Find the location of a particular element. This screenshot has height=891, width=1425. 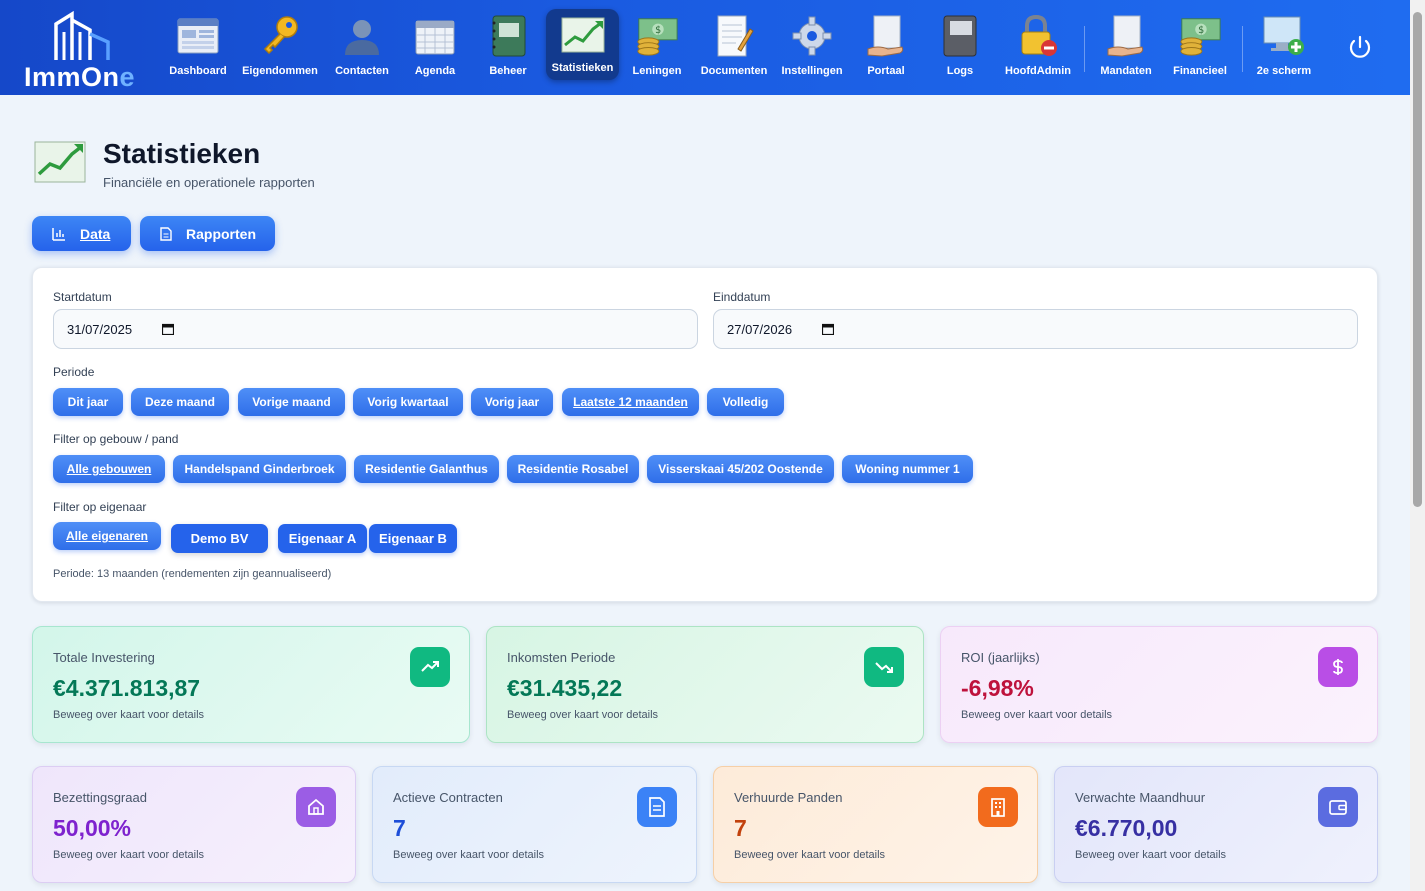

building-icon is located at coordinates (998, 807).